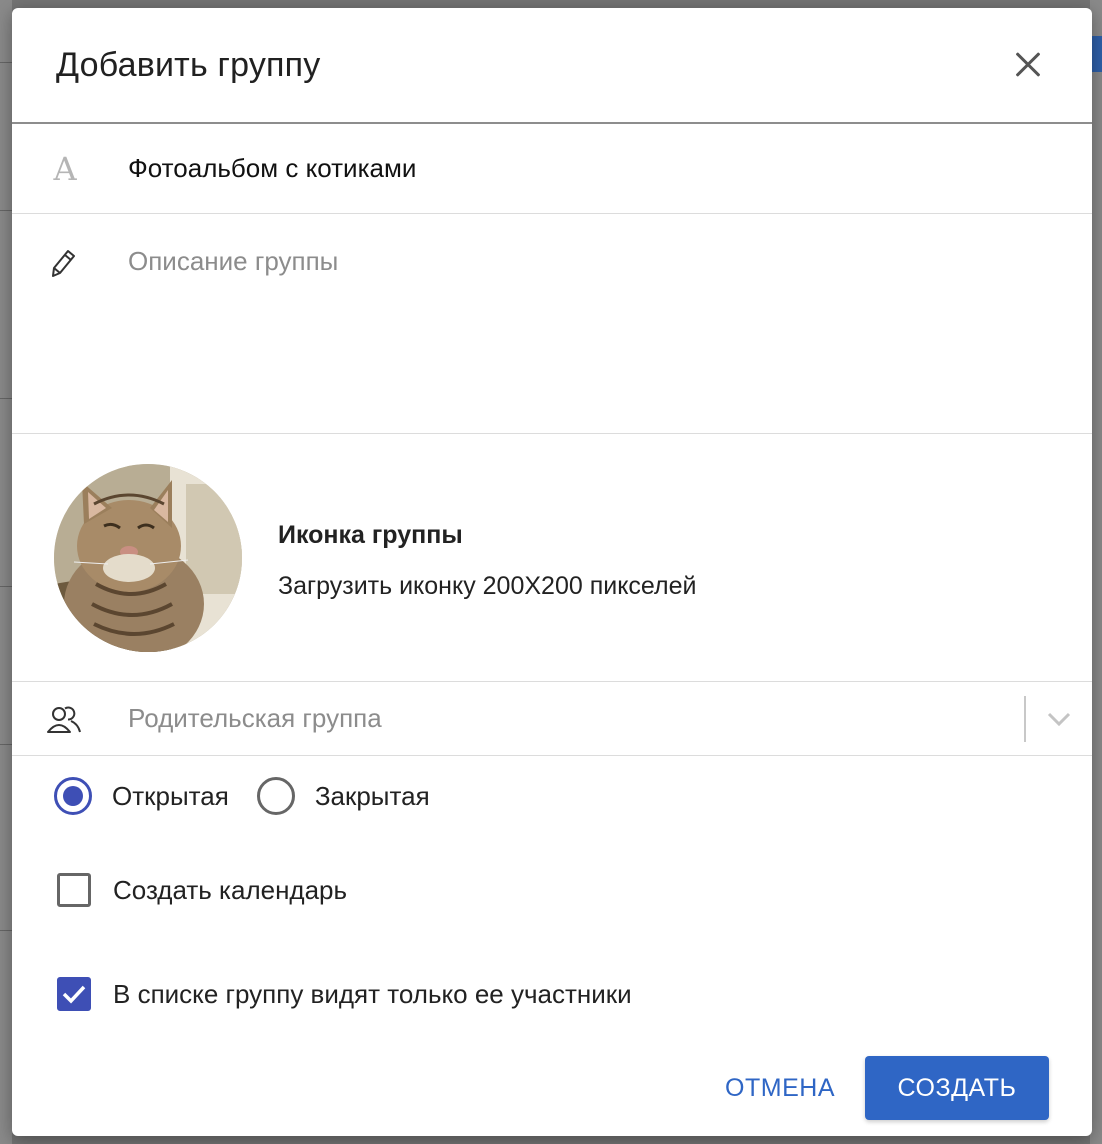 The height and width of the screenshot is (1144, 1102). I want to click on group-description-input, so click(578, 329).